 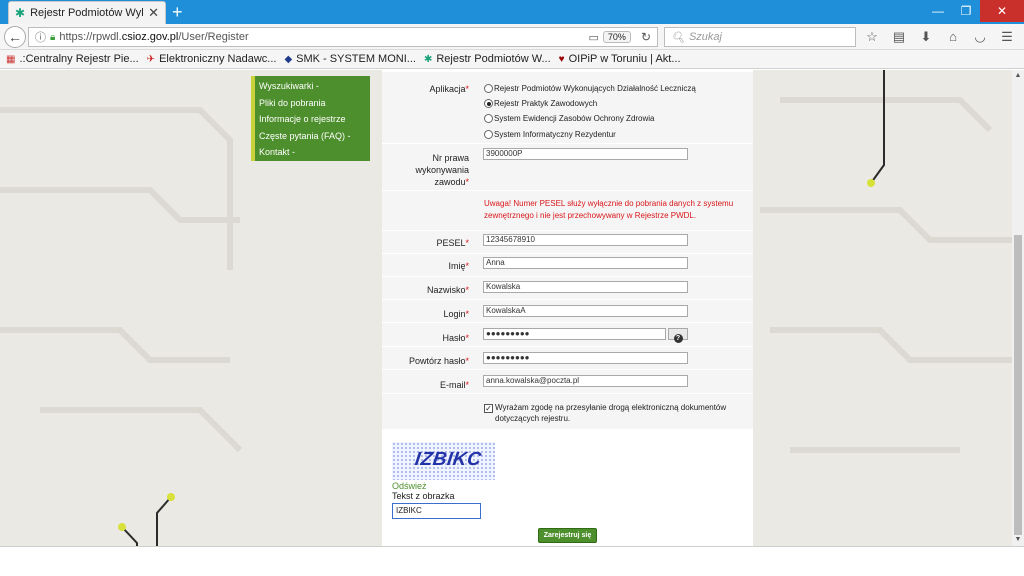 I want to click on first-name-label: Imię*, so click(x=458, y=266).